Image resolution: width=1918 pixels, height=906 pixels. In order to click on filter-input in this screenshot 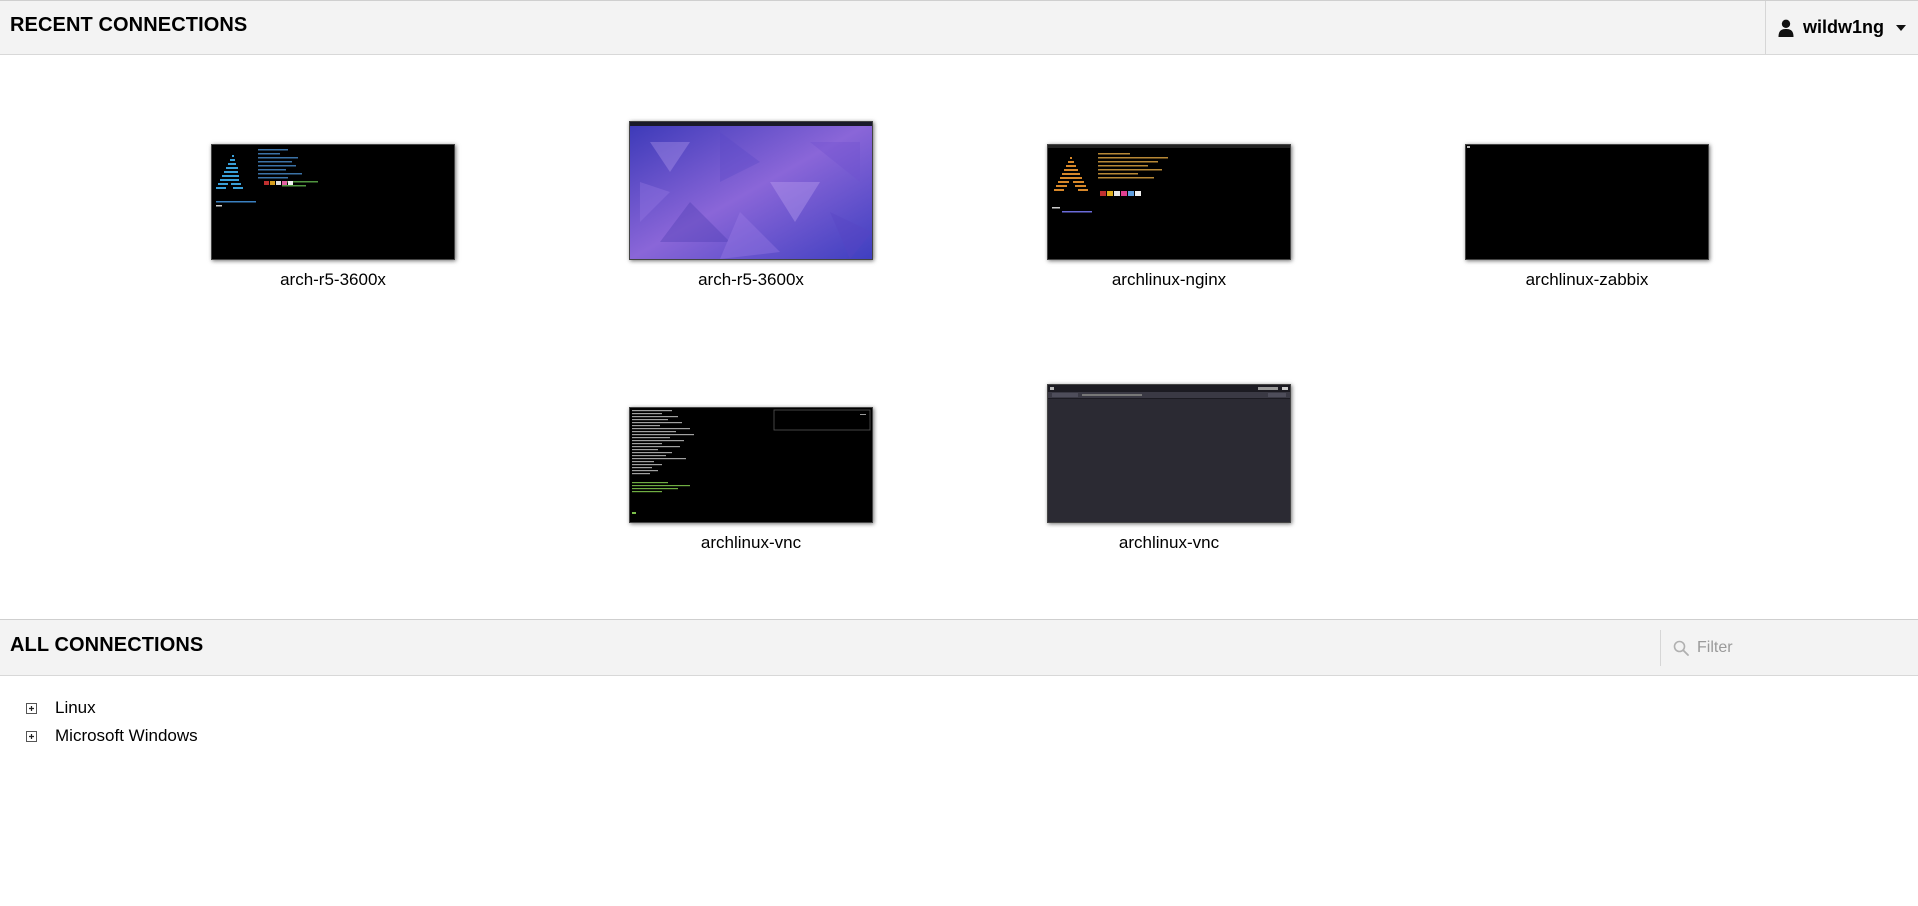, I will do `click(1797, 648)`.